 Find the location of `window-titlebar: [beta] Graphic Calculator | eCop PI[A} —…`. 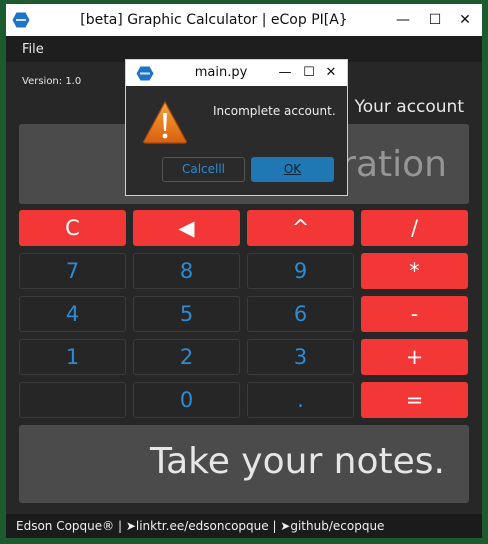

window-titlebar: [beta] Graphic Calculator | eCop PI[A} —… is located at coordinates (244, 20).